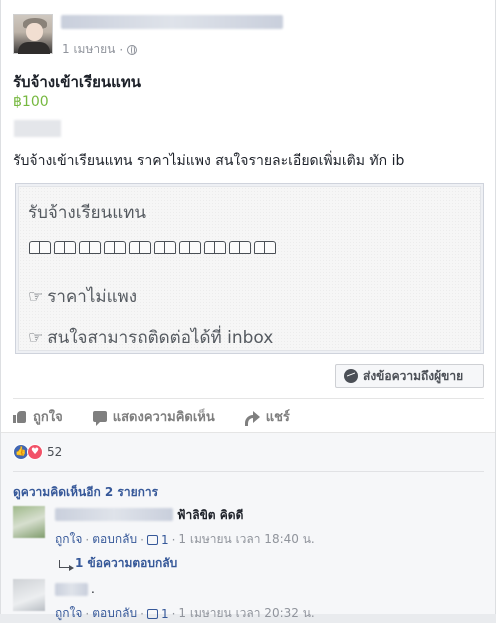 The width and height of the screenshot is (496, 623). What do you see at coordinates (126, 563) in the screenshot?
I see `replies-label: 1 ข้อความตอบกลับ` at bounding box center [126, 563].